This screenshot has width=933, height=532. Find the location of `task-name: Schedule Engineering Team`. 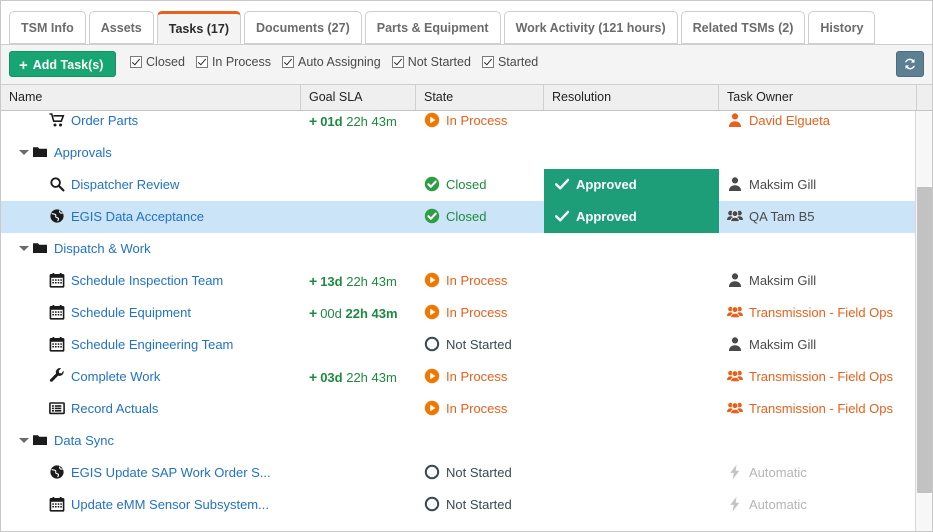

task-name: Schedule Engineering Team is located at coordinates (152, 344).